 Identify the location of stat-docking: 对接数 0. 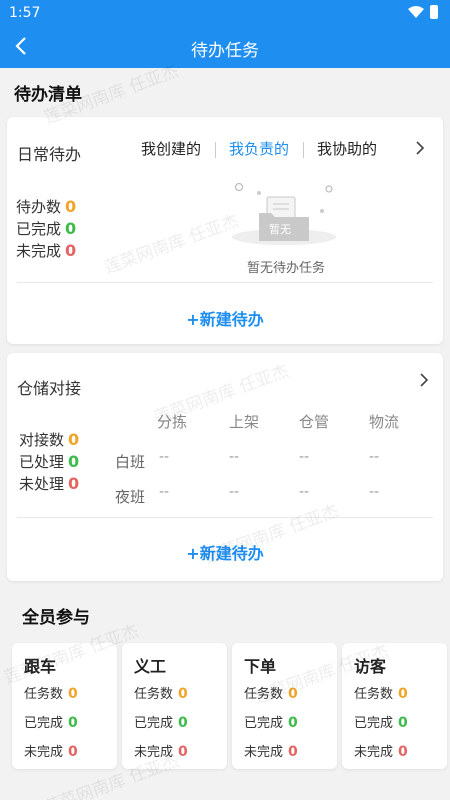
(49, 439).